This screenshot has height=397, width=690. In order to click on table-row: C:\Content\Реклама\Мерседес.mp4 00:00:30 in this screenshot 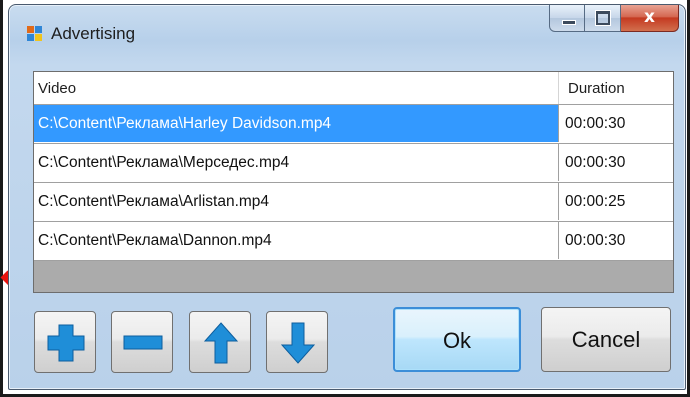, I will do `click(353, 163)`.